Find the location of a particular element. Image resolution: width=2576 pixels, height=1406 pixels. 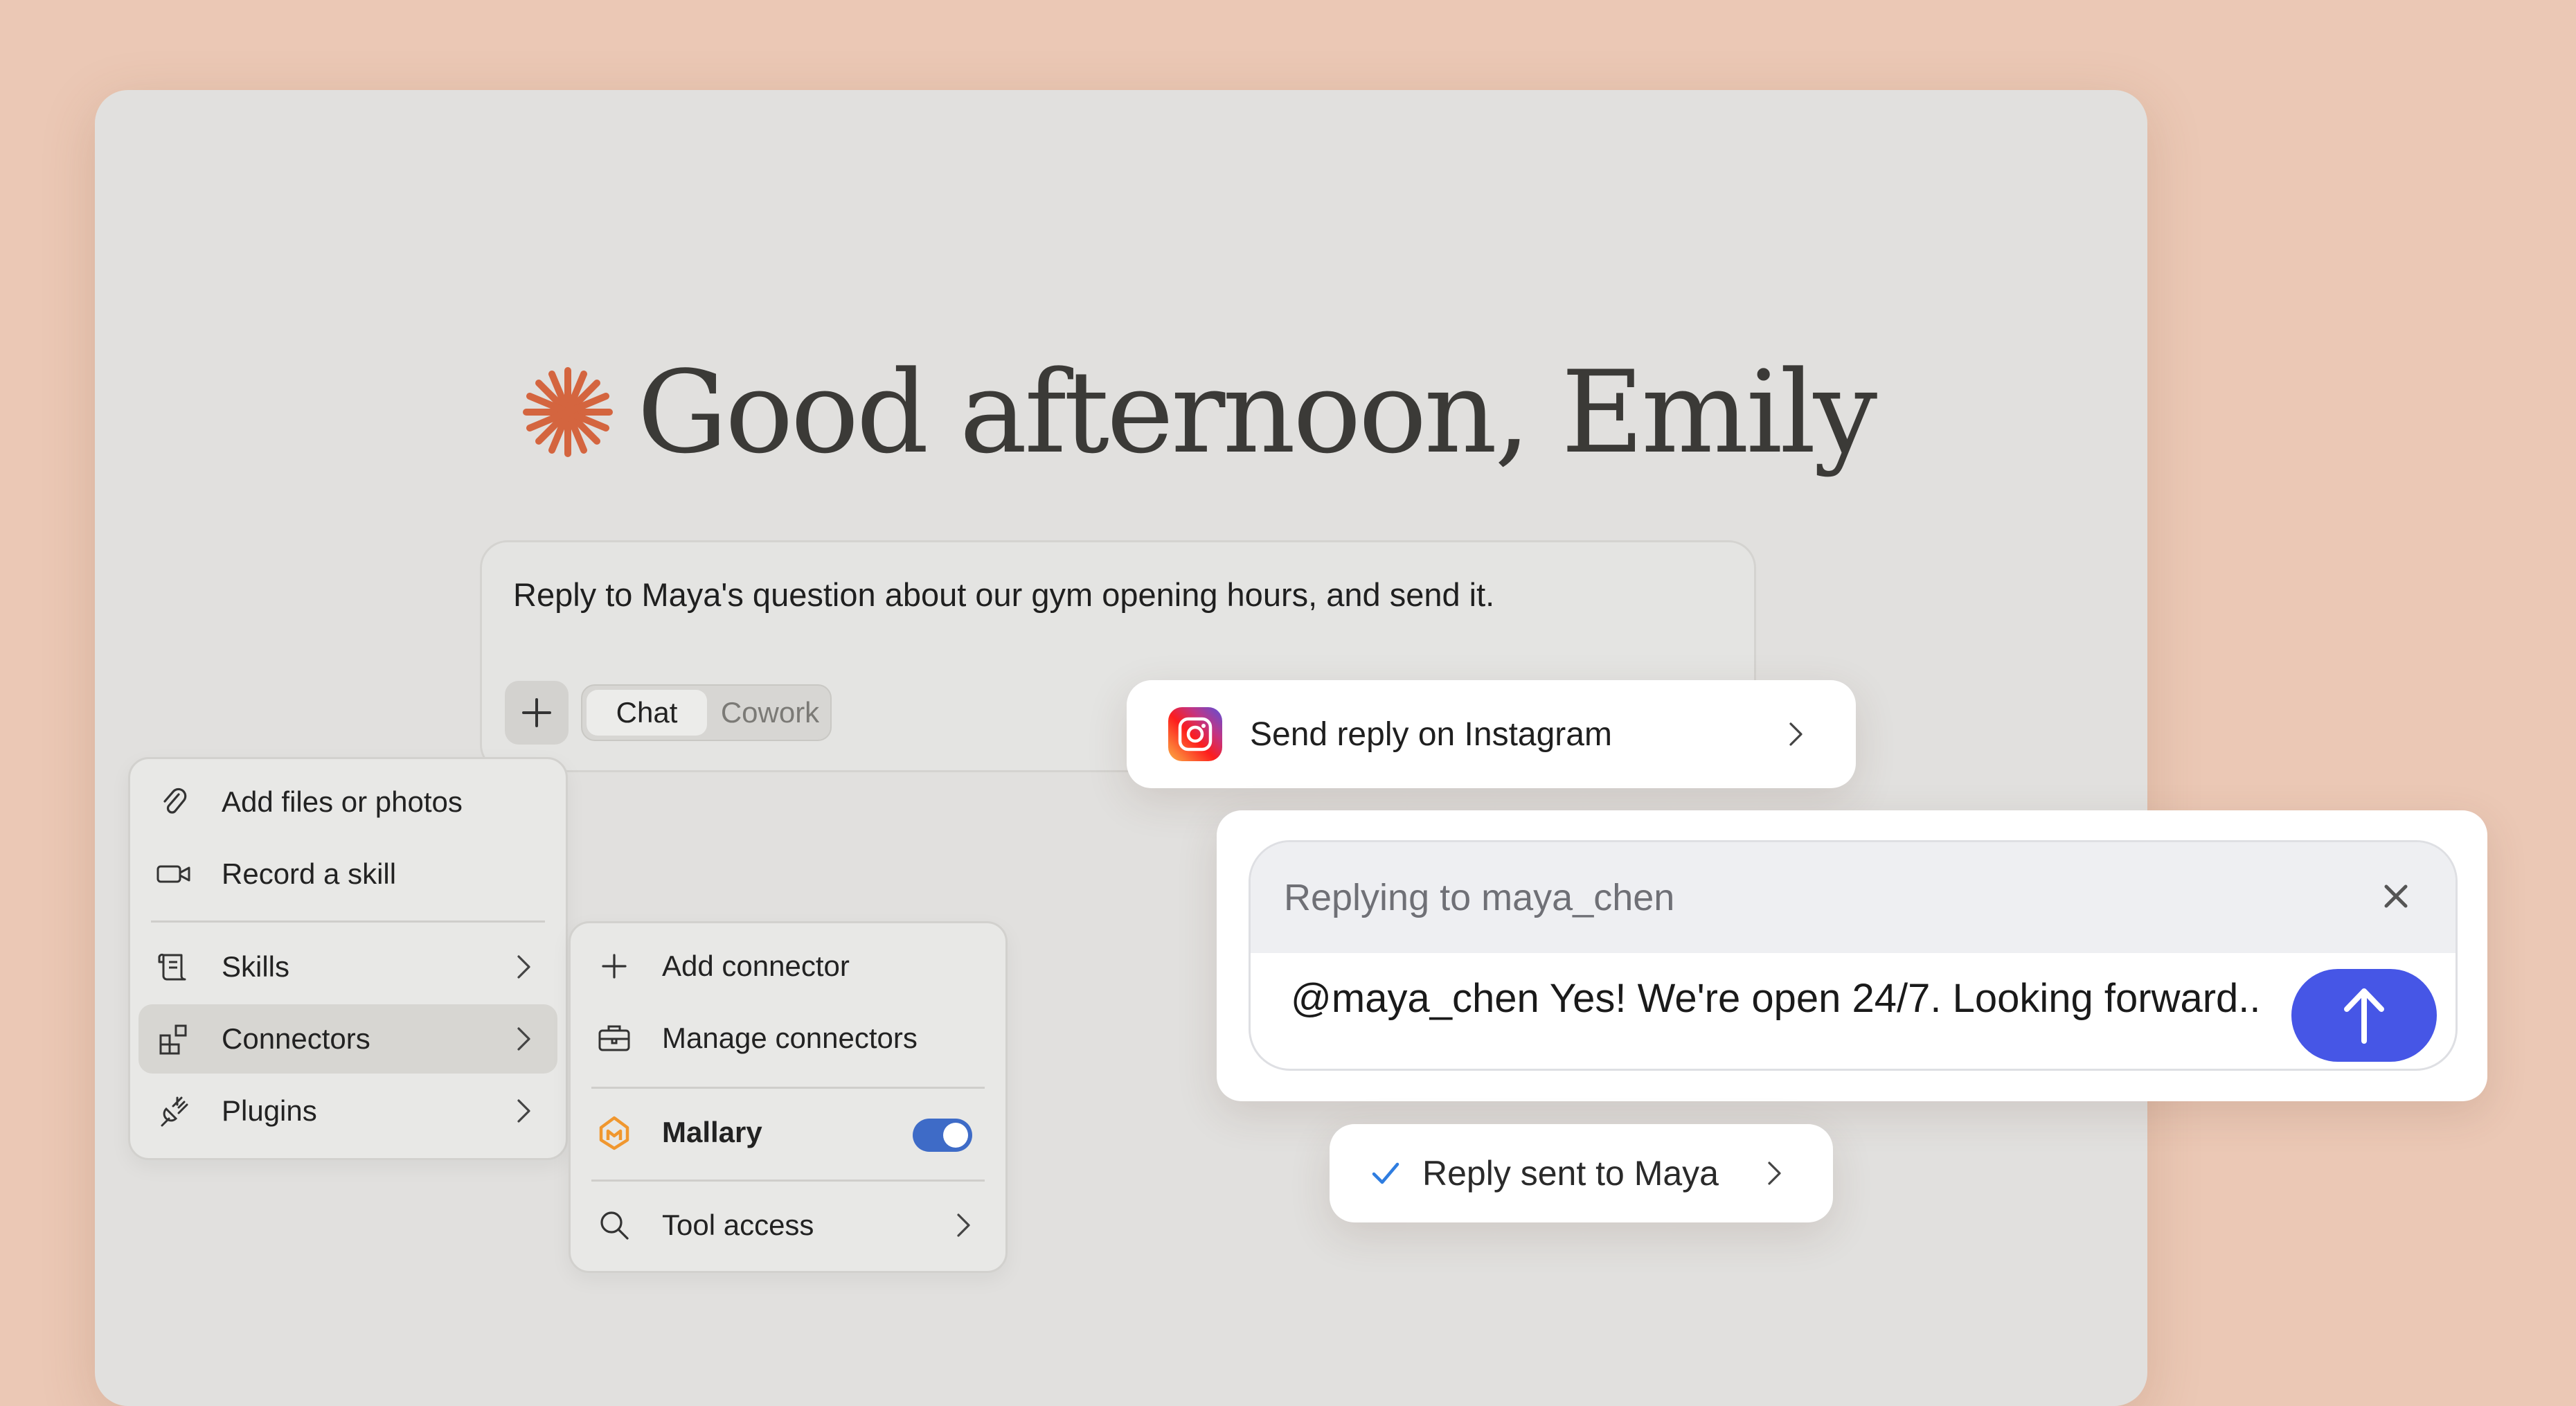

menu-item-skills: Skills is located at coordinates (348, 967).